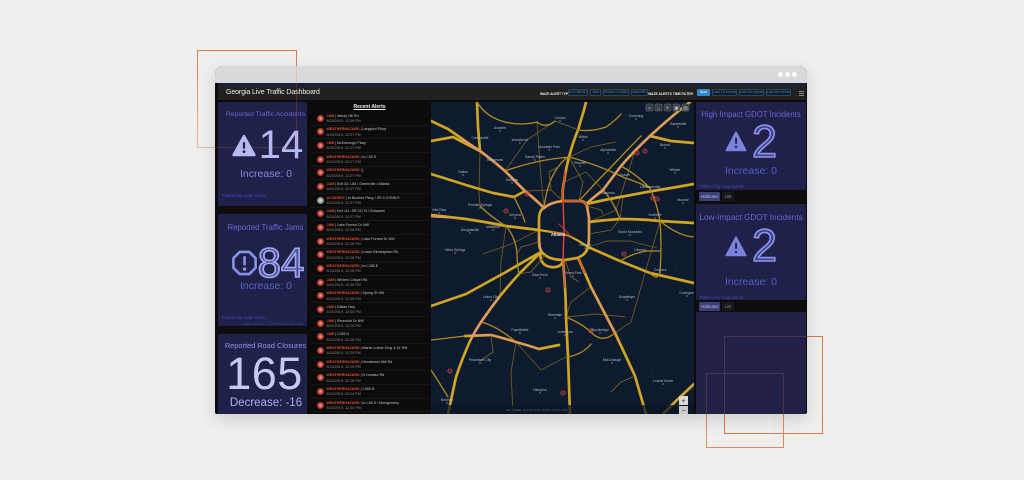 The width and height of the screenshot is (1024, 480). What do you see at coordinates (500, 128) in the screenshot?
I see `svg-text: Acworth` at bounding box center [500, 128].